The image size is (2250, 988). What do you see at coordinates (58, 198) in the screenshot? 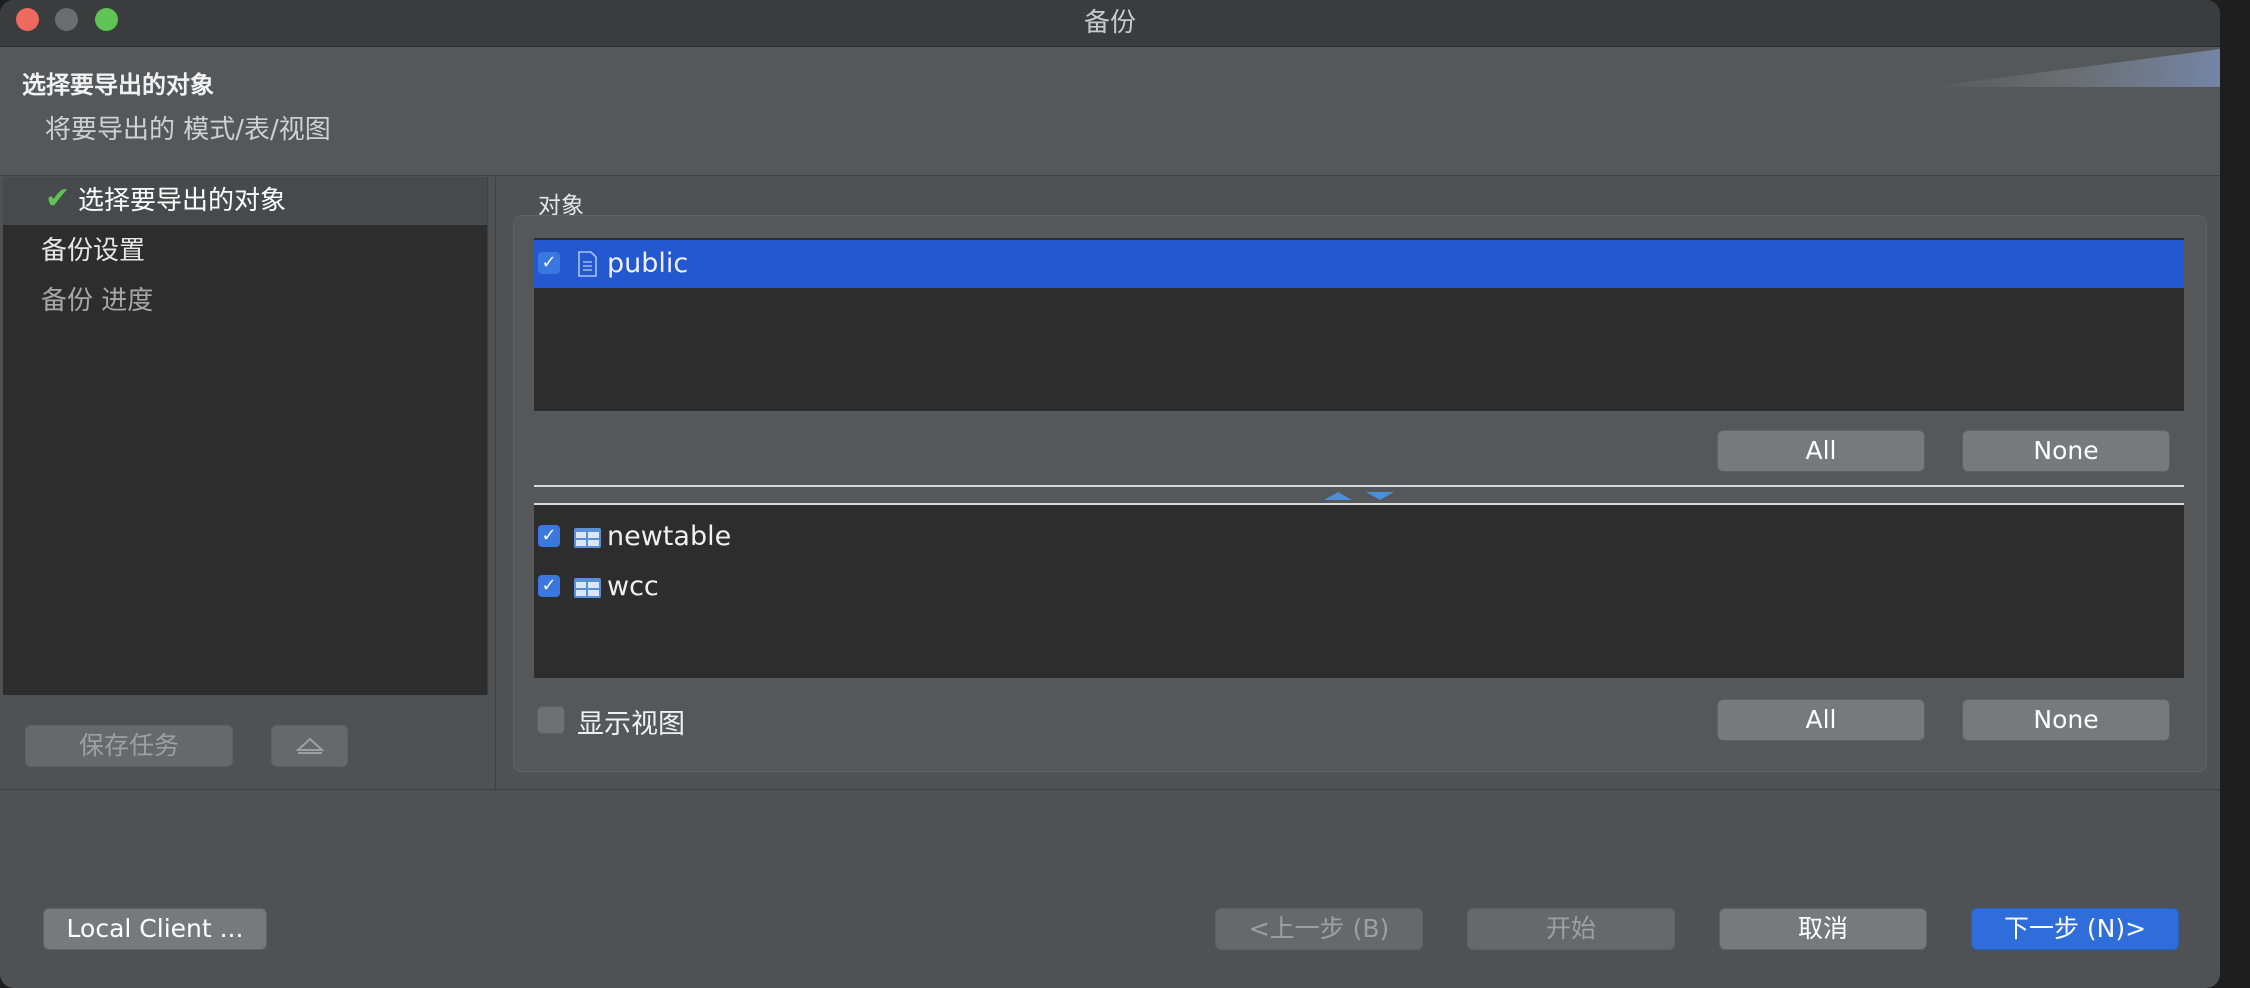
I see `check-icon: ✔` at bounding box center [58, 198].